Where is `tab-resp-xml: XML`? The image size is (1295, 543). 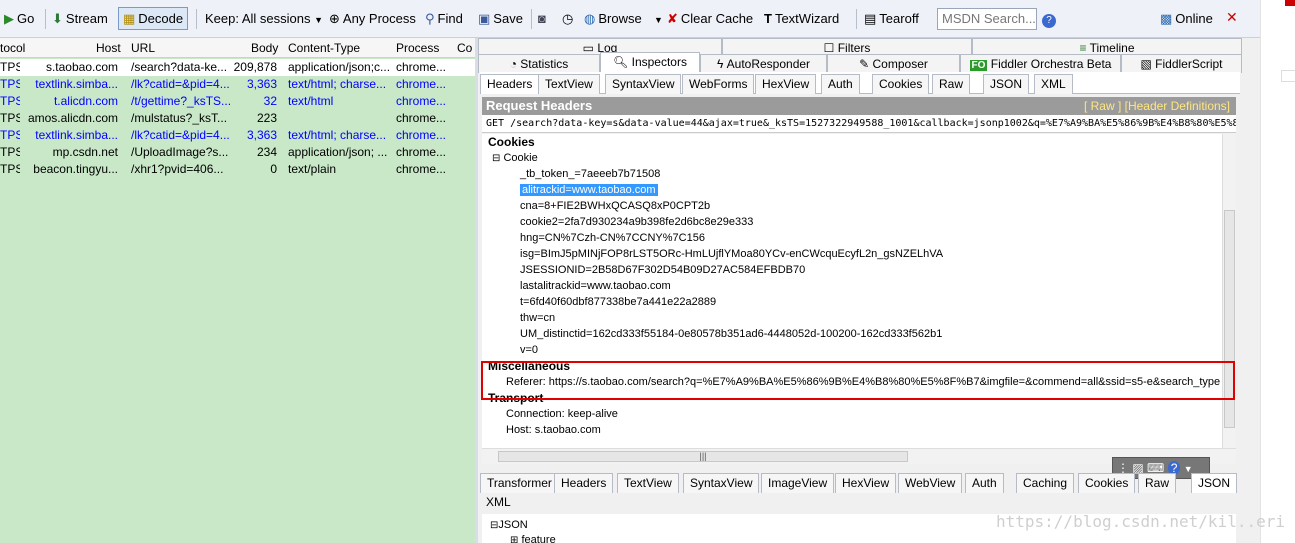
tab-resp-xml: XML is located at coordinates (498, 503).